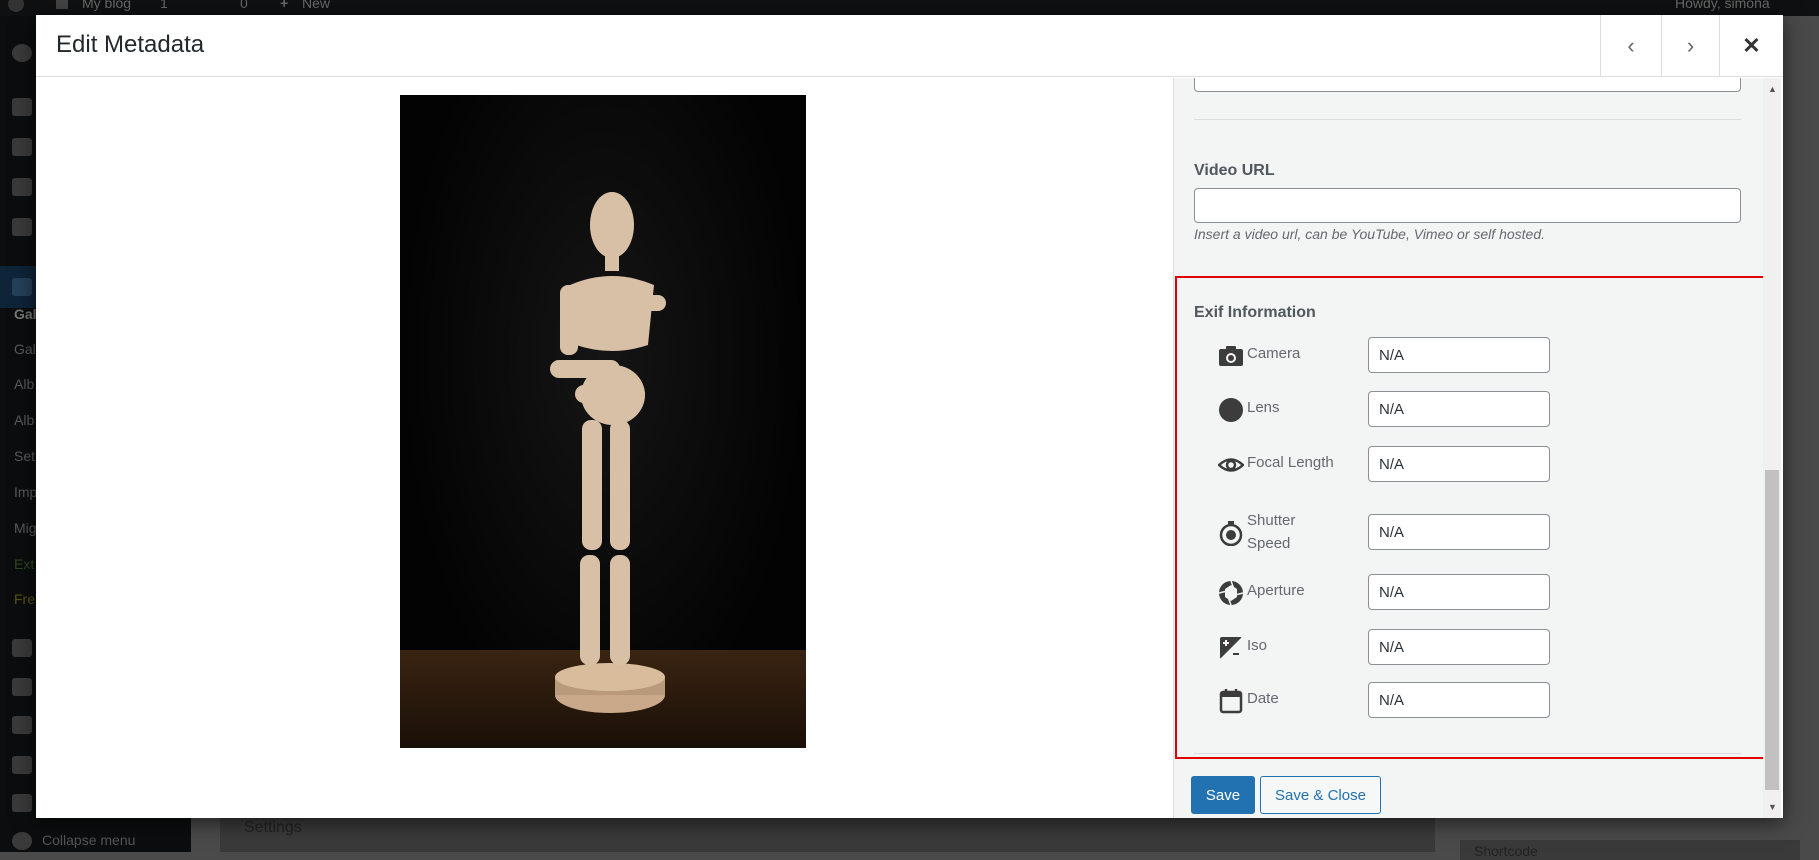 The width and height of the screenshot is (1819, 860). What do you see at coordinates (16, 6) in the screenshot?
I see `wordpress-logo-icon` at bounding box center [16, 6].